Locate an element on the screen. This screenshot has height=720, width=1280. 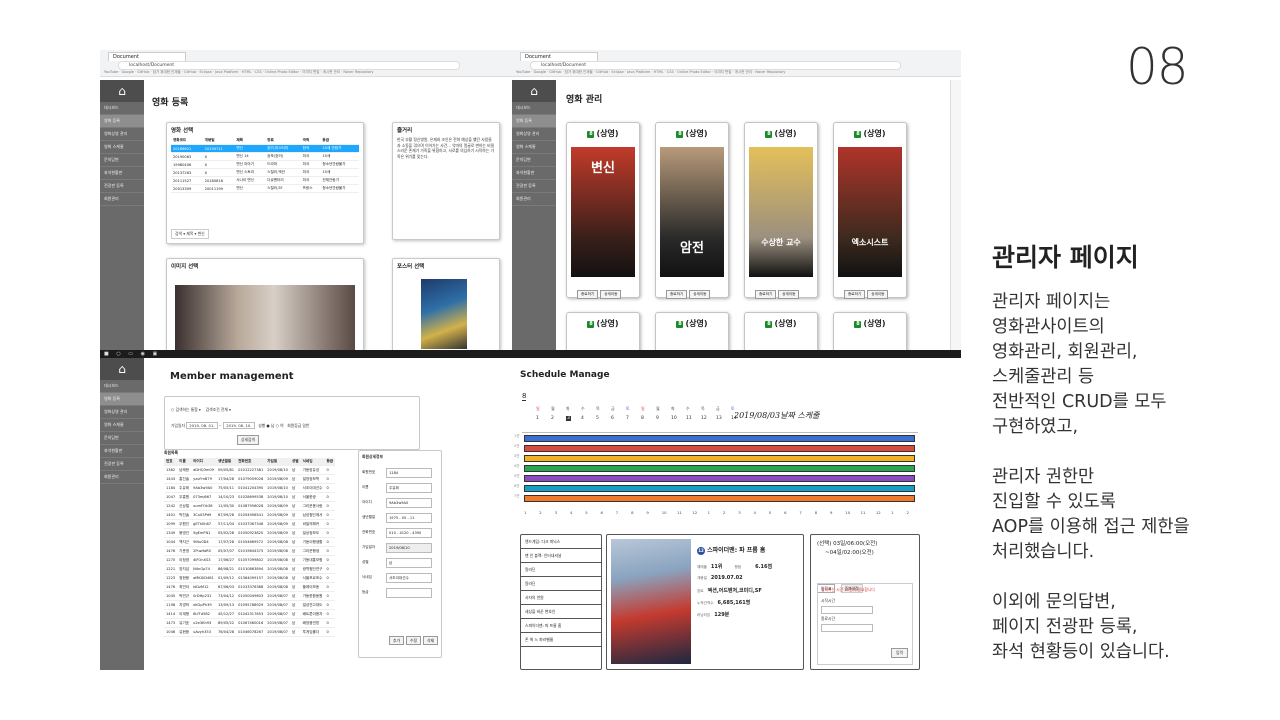
table-row: 20137263 X 변신 스토리 스릴러,액션 미국 15세 is located at coordinates (265, 172).